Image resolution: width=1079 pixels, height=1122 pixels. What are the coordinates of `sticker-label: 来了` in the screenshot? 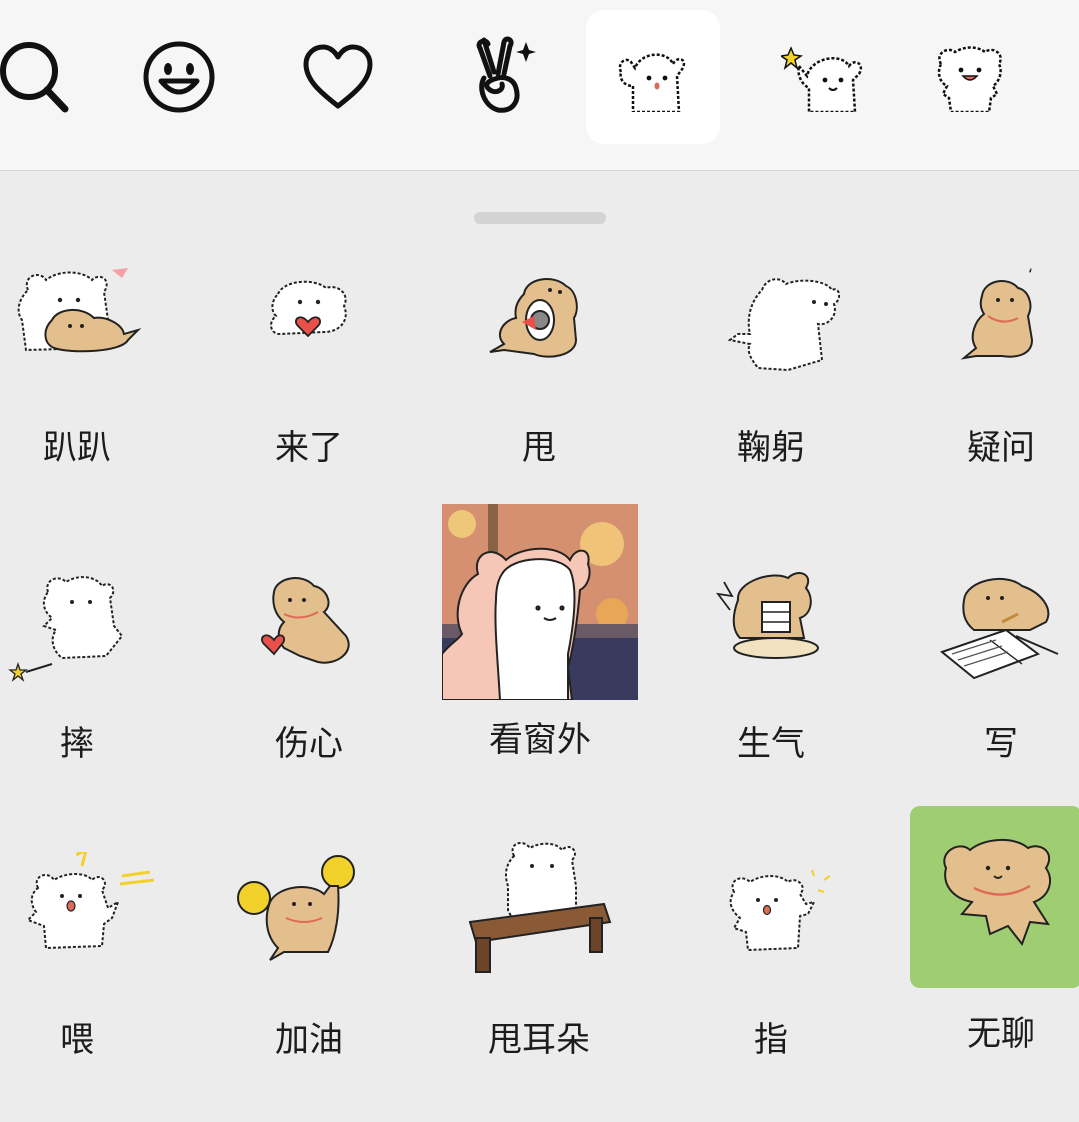 It's located at (309, 448).